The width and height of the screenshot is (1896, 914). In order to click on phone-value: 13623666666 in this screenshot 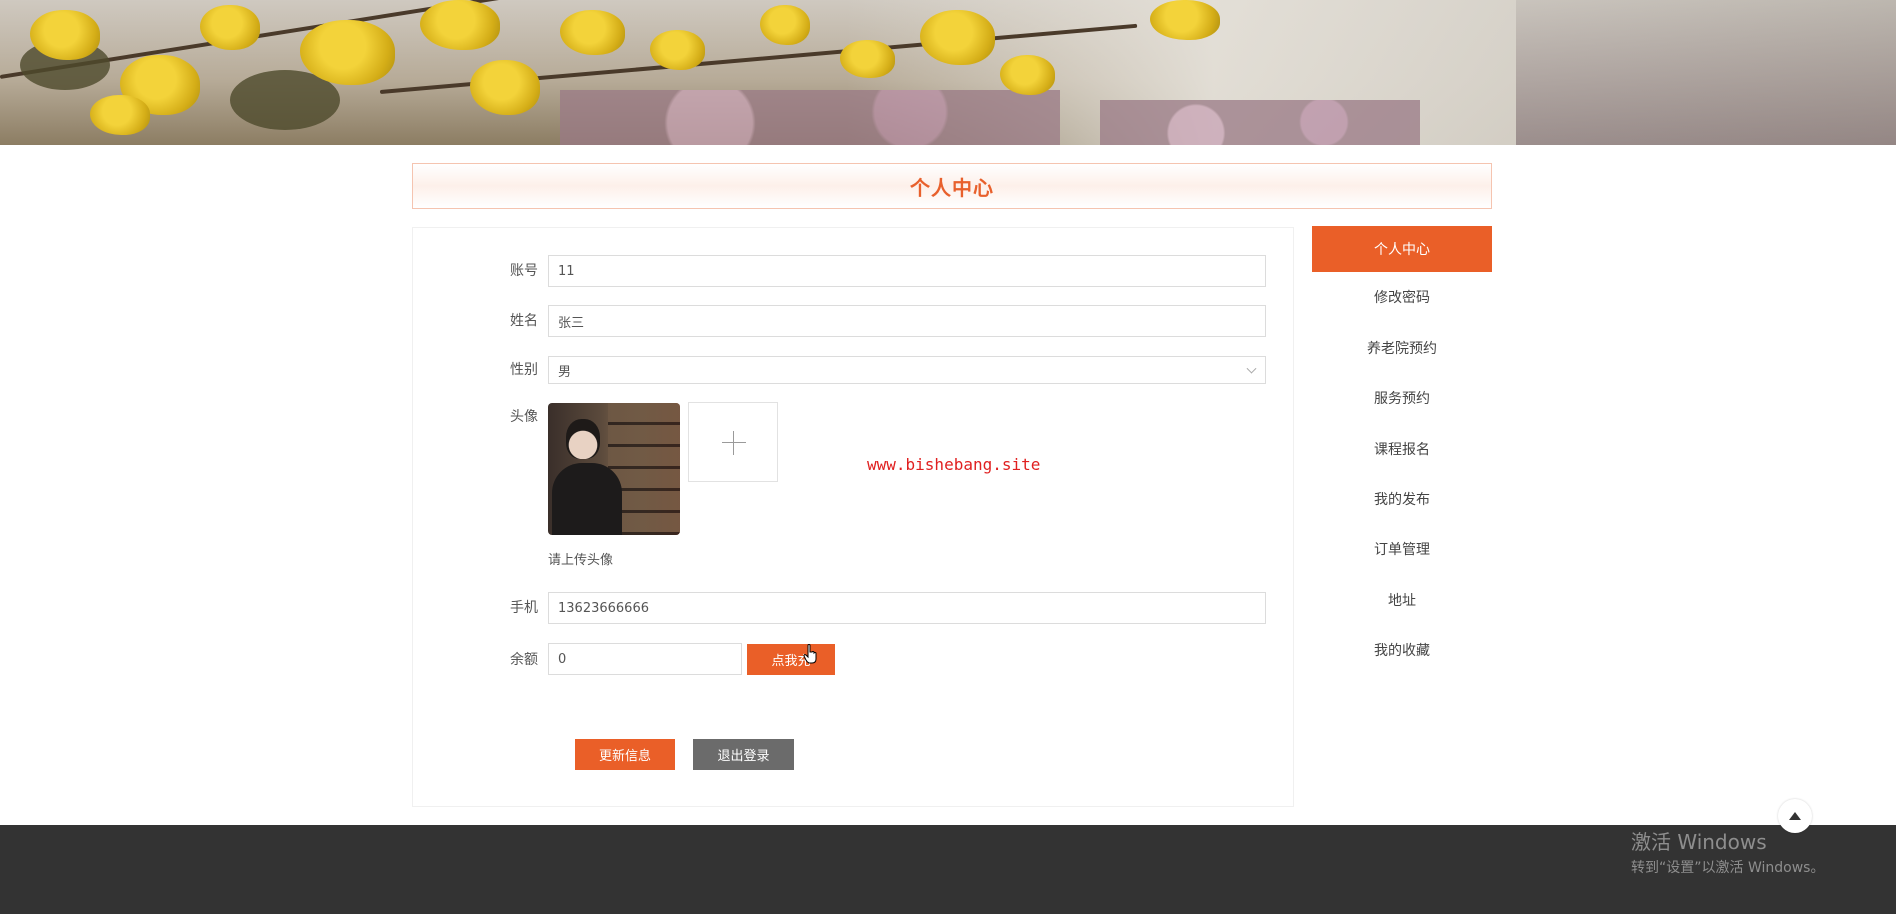, I will do `click(603, 608)`.